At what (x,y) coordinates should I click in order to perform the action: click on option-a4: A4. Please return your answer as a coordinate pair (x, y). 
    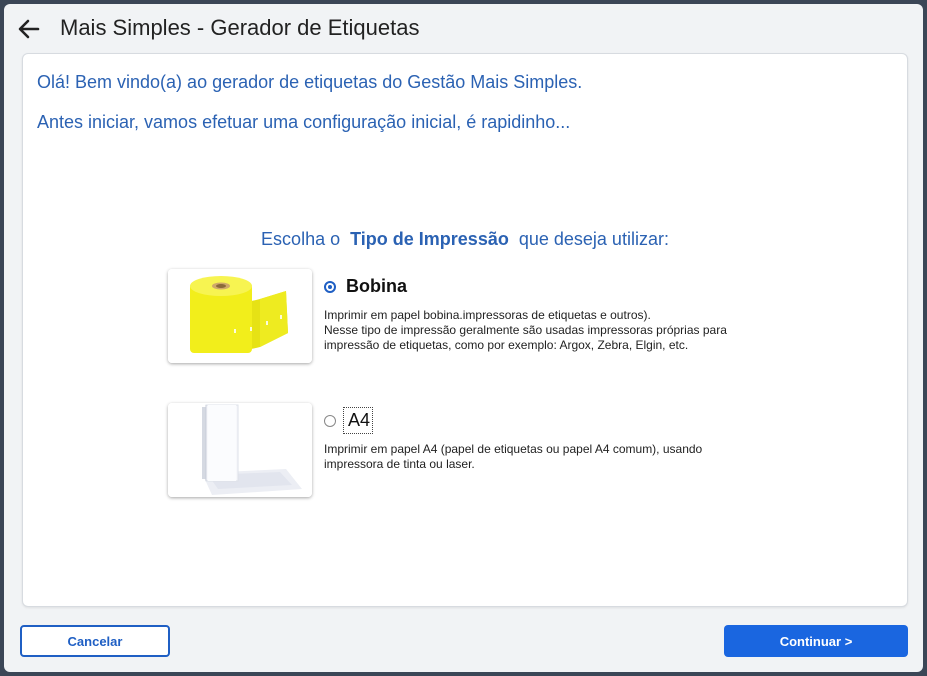
    Looking at the image, I should click on (349, 420).